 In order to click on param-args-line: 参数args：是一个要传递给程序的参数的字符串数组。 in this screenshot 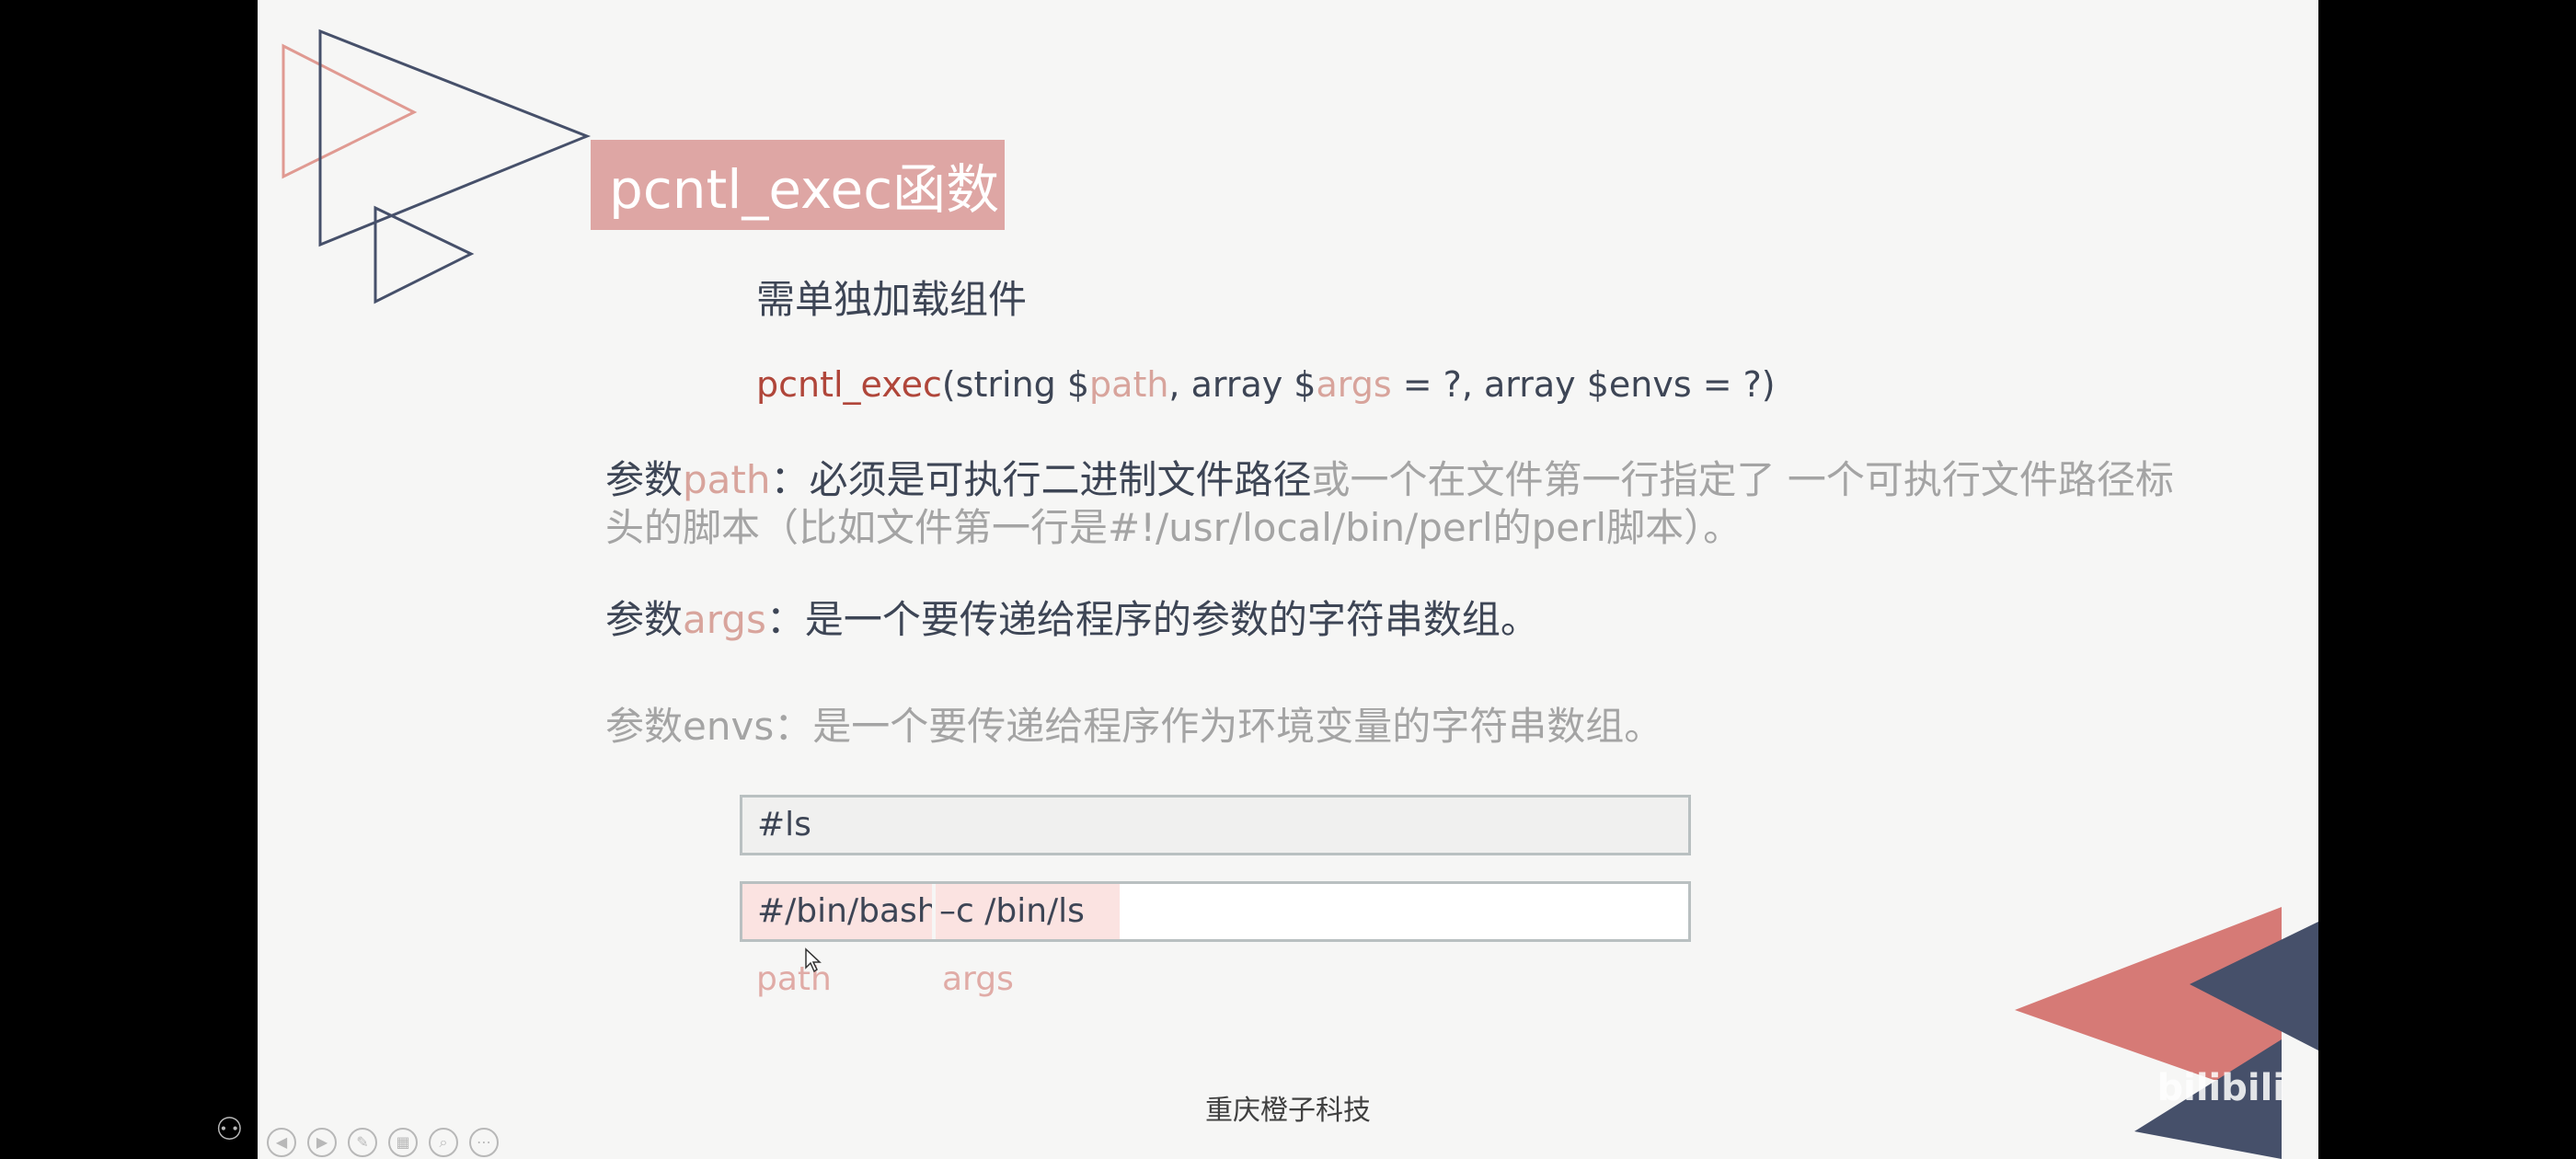, I will do `click(1072, 617)`.